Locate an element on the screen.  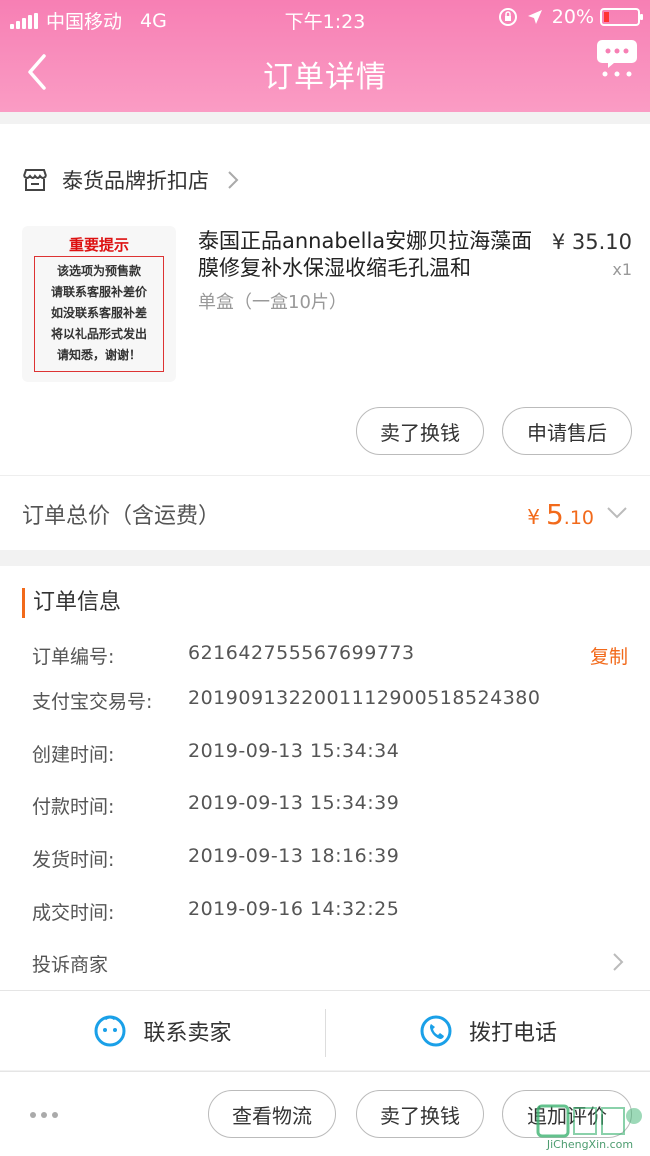
more-button is located at coordinates (617, 57).